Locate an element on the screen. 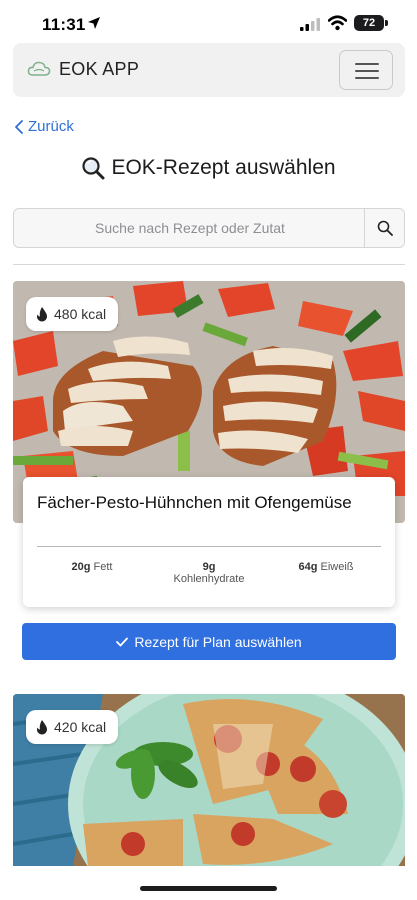 Image resolution: width=417 pixels, height=900 pixels. macro-fat: 20g Fett is located at coordinates (92, 573).